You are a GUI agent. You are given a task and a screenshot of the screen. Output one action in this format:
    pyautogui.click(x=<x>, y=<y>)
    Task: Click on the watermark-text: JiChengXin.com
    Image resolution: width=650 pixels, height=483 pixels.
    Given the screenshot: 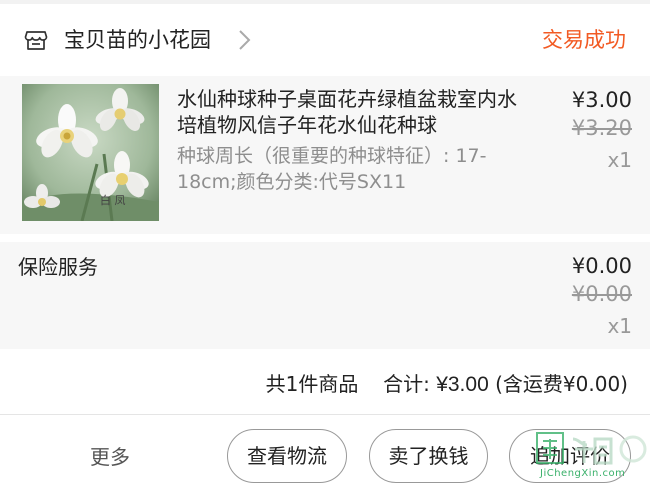 What is the action you would take?
    pyautogui.click(x=583, y=473)
    